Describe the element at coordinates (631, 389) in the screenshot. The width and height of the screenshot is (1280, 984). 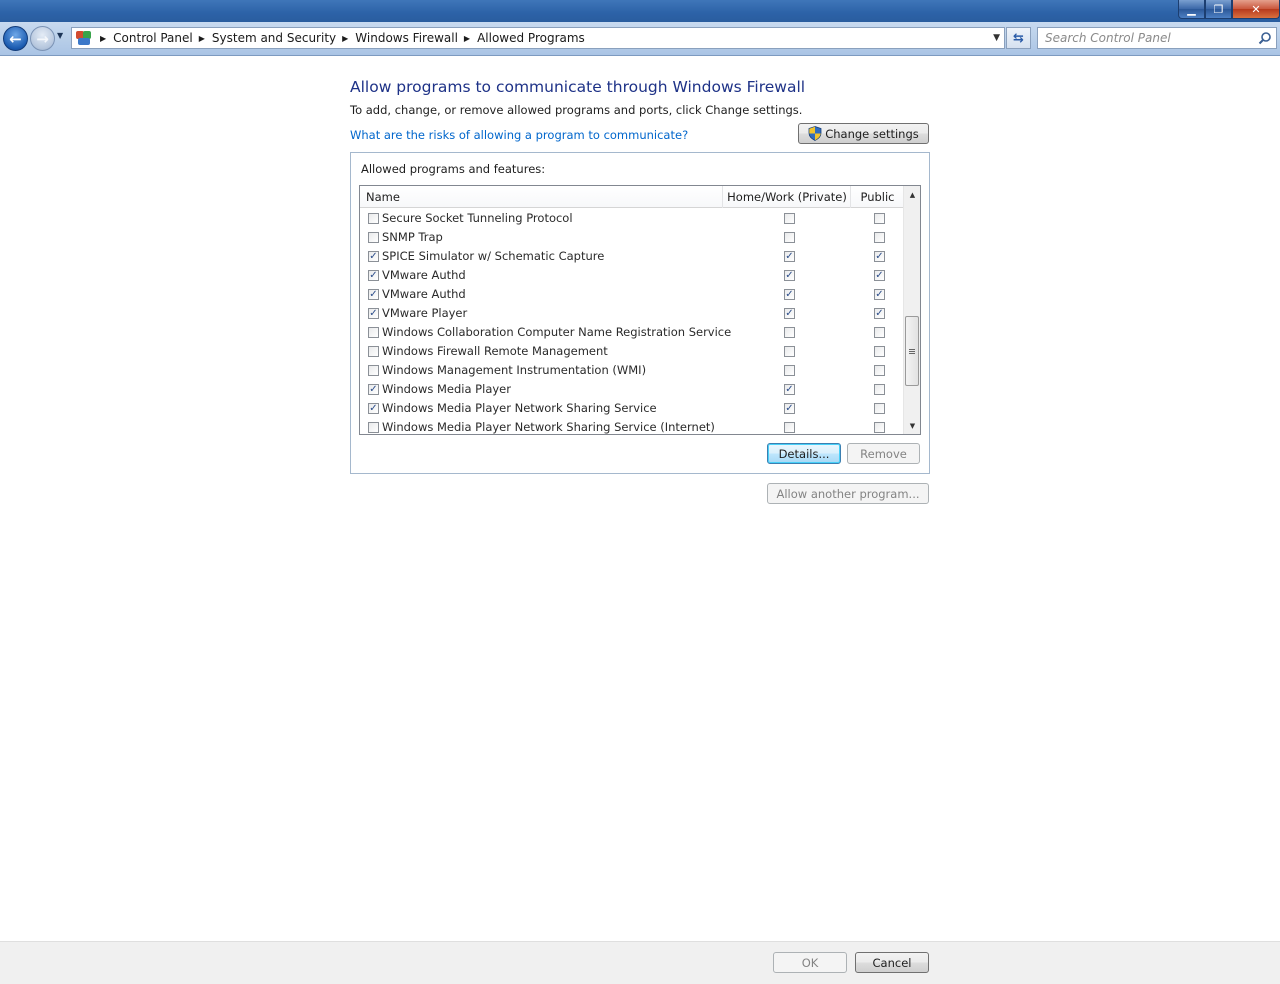
I see `table-row: ✓ Windows Media Player ✓` at that location.